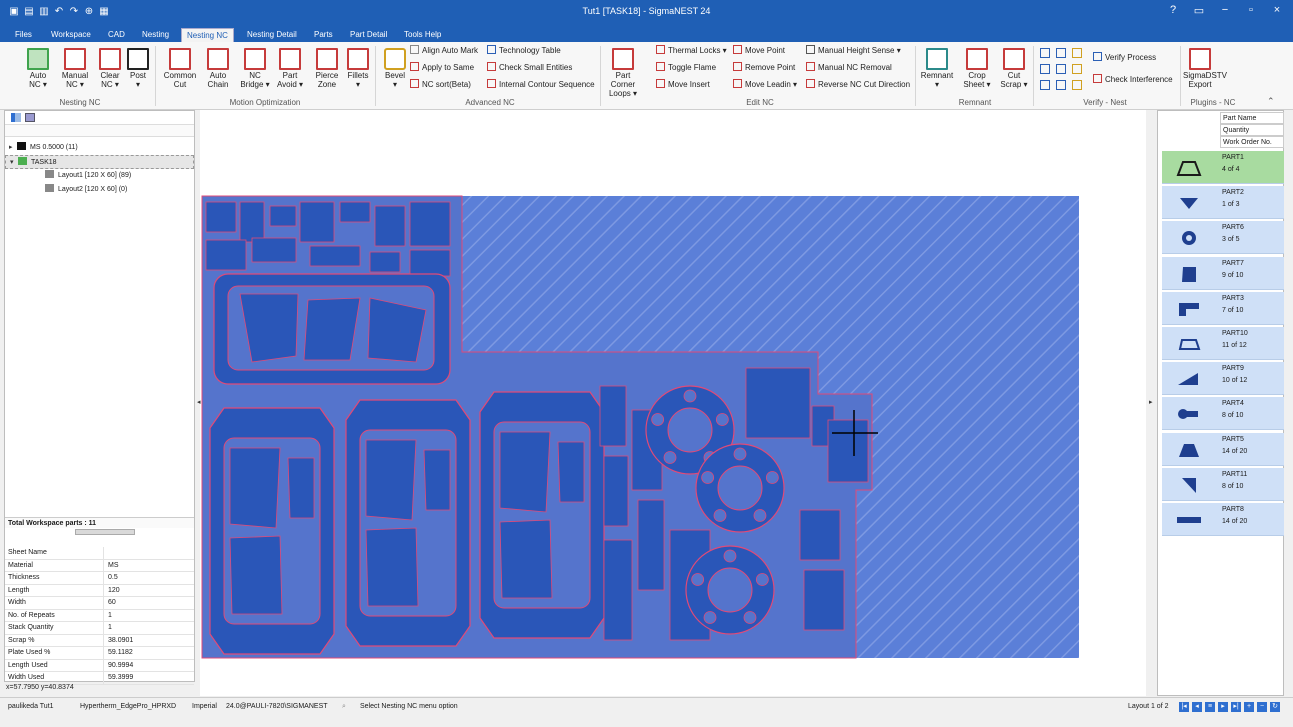  Describe the element at coordinates (1045, 69) in the screenshot. I see `cross-check-icon` at that location.